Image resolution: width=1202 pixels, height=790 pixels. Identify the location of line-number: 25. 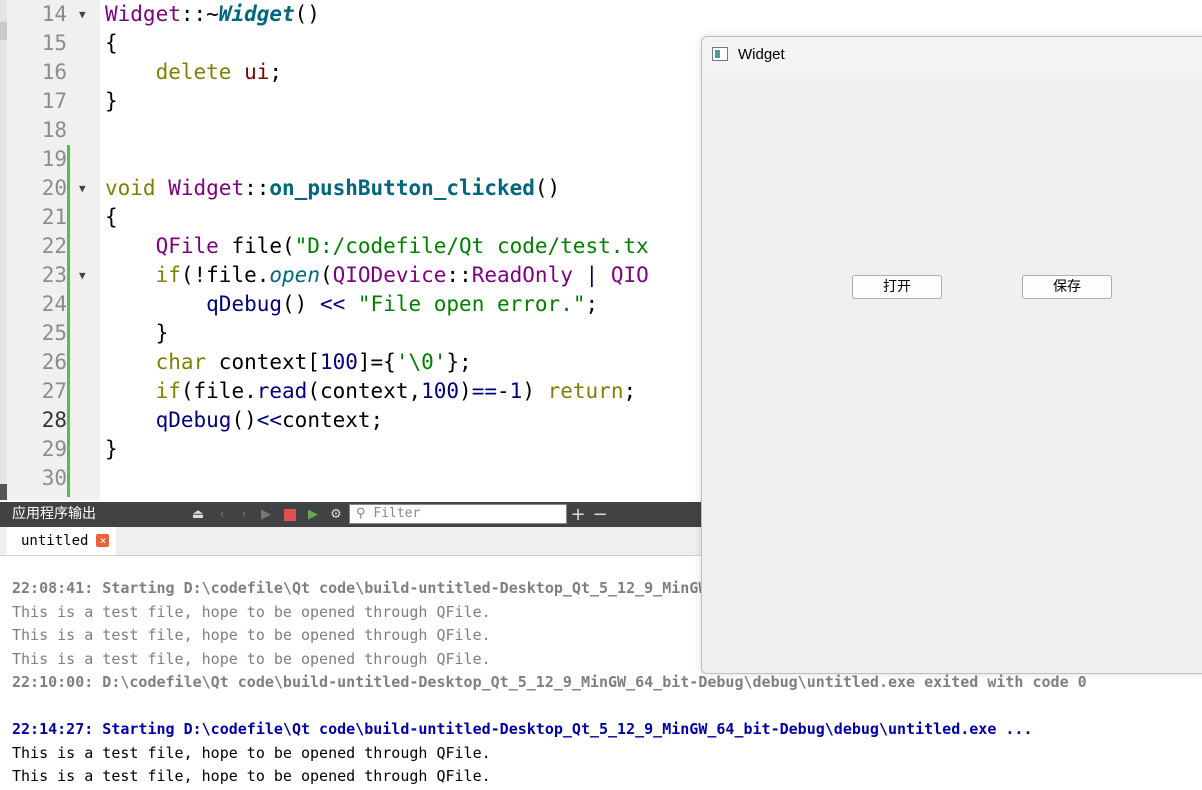
(54, 333).